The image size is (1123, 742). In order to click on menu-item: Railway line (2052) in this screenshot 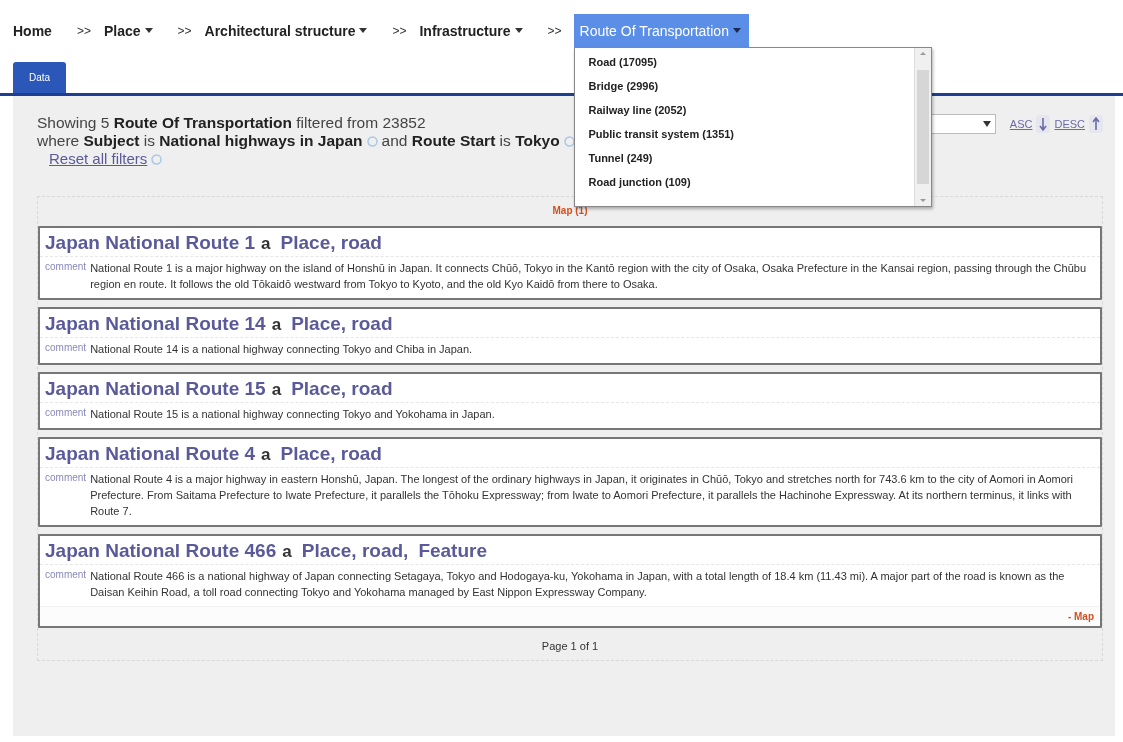, I will do `click(637, 110)`.